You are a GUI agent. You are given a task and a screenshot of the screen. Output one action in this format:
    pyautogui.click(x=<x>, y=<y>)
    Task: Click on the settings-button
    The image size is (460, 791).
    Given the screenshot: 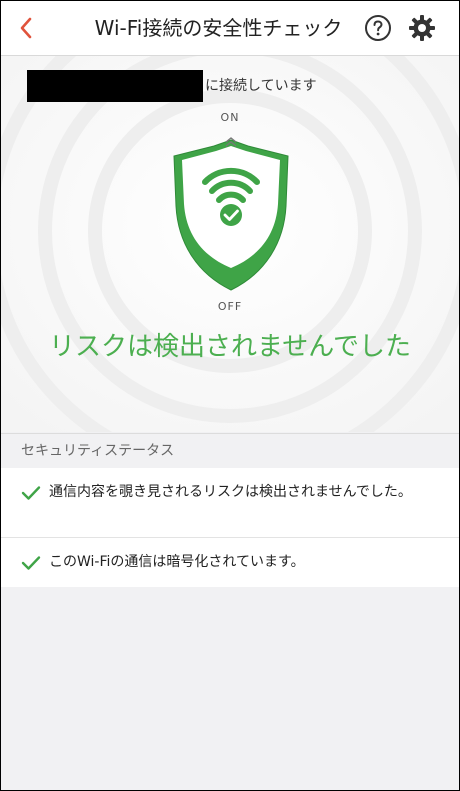 What is the action you would take?
    pyautogui.click(x=422, y=28)
    